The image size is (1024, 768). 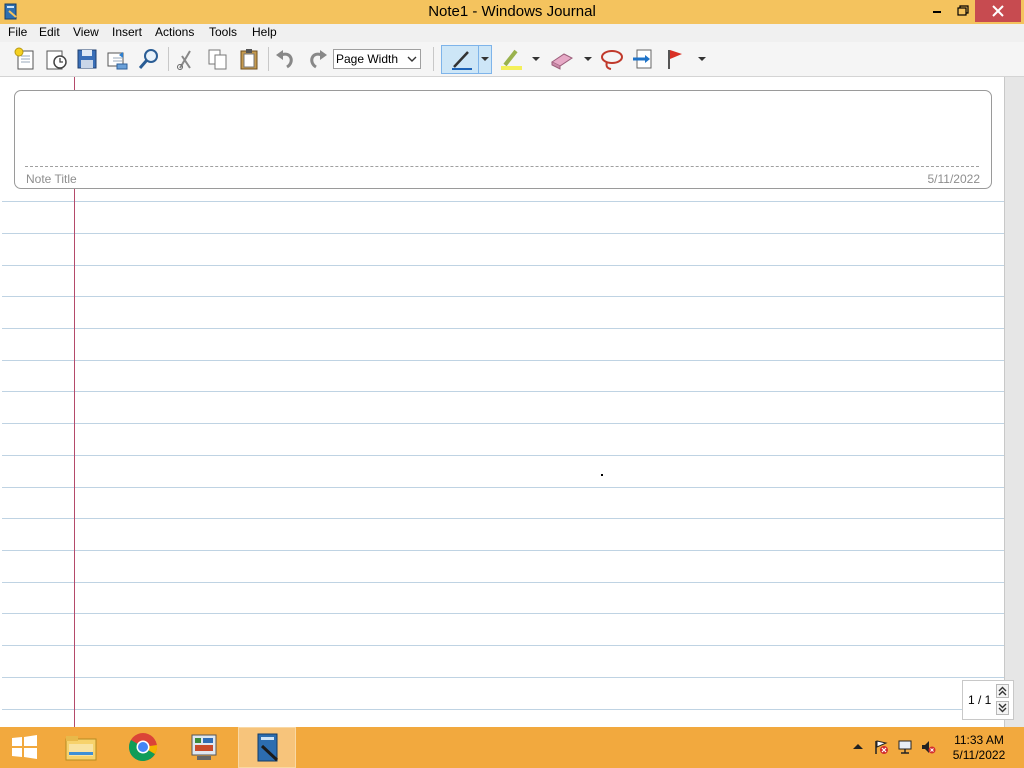 I want to click on paste-icon, so click(x=249, y=59).